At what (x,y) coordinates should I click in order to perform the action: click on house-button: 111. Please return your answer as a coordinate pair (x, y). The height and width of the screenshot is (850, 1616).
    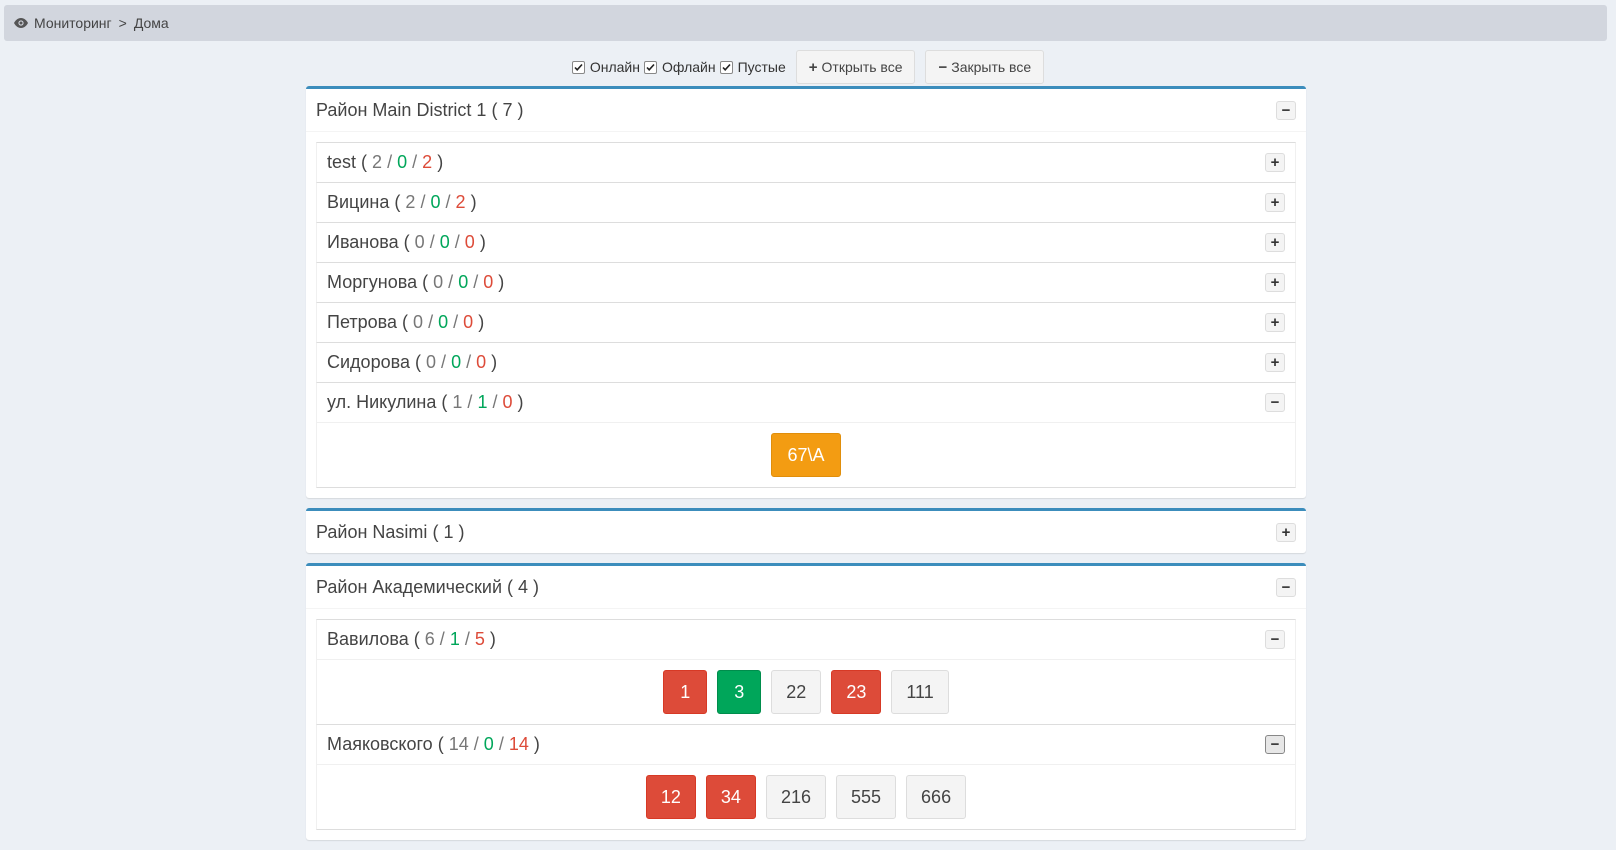
    Looking at the image, I should click on (920, 692).